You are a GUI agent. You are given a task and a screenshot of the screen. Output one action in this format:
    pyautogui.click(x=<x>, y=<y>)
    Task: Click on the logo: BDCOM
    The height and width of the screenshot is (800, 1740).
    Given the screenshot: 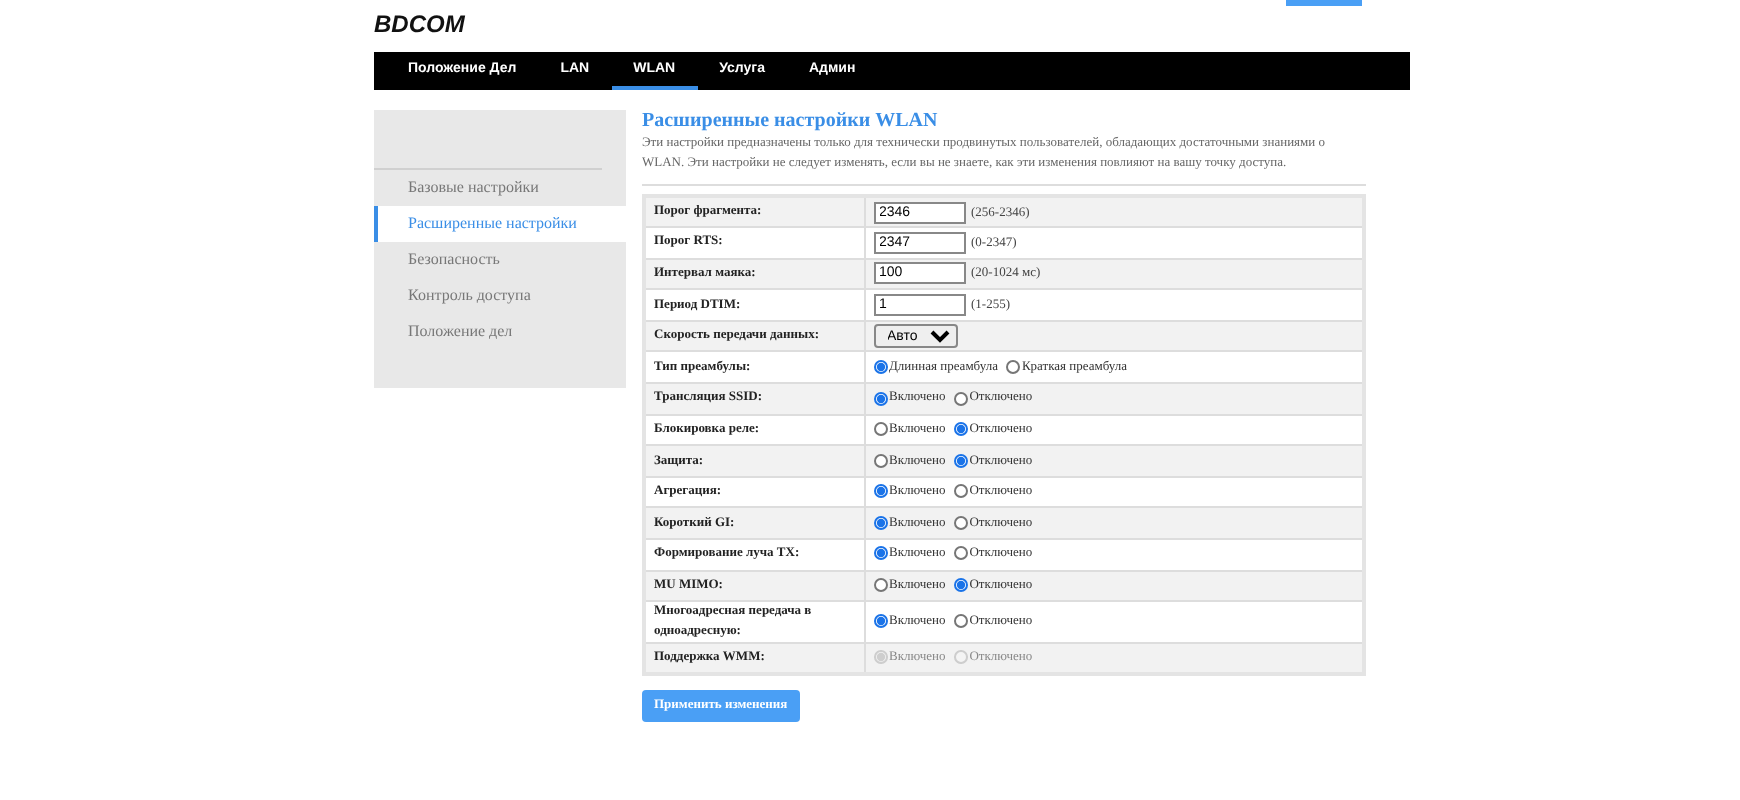 What is the action you would take?
    pyautogui.click(x=419, y=25)
    